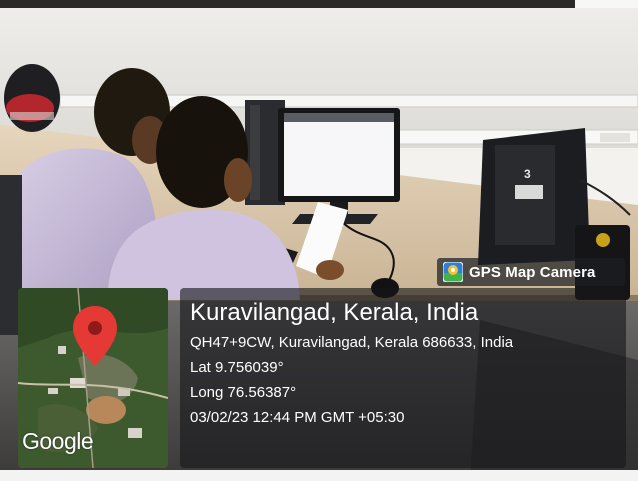 The height and width of the screenshot is (481, 638). I want to click on longitude-text: Long 76.56387°, so click(243, 392).